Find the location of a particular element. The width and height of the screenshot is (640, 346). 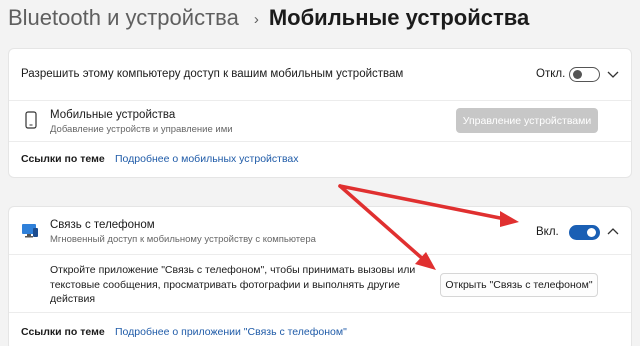

phone-link-icon is located at coordinates (30, 231).